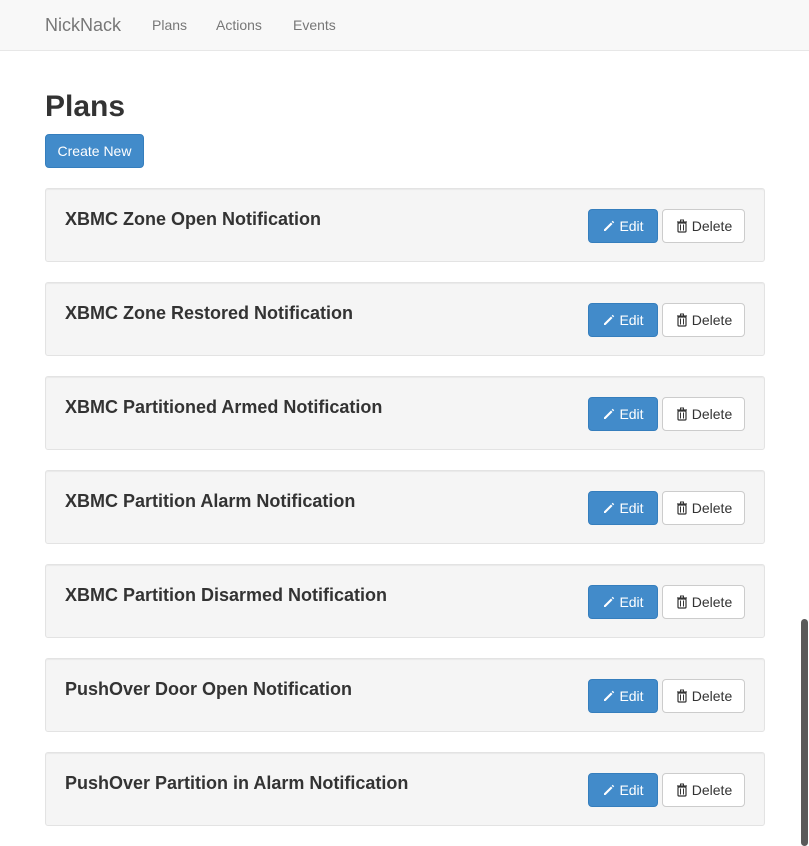 The height and width of the screenshot is (846, 809). Describe the element at coordinates (405, 225) in the screenshot. I see `plan-card: XBMC Zone Open Notification Edit Delete` at that location.